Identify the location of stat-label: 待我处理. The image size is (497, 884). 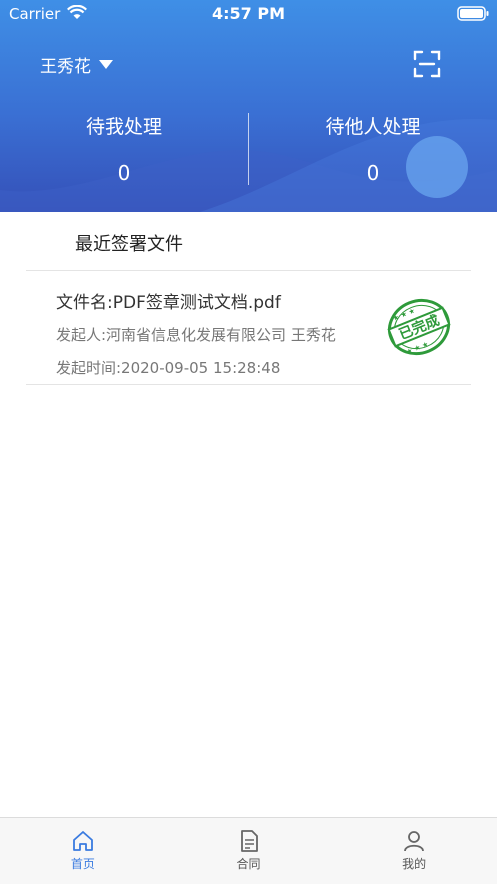
(123, 127).